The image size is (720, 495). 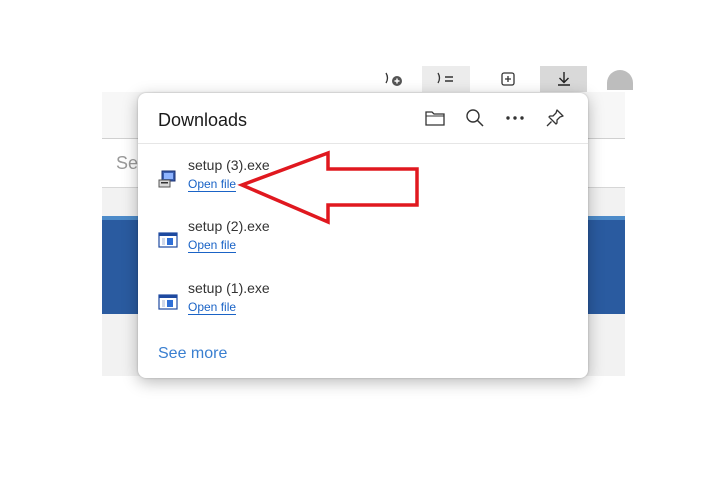 I want to click on download-item: setup (3).exe Open file, so click(x=363, y=179).